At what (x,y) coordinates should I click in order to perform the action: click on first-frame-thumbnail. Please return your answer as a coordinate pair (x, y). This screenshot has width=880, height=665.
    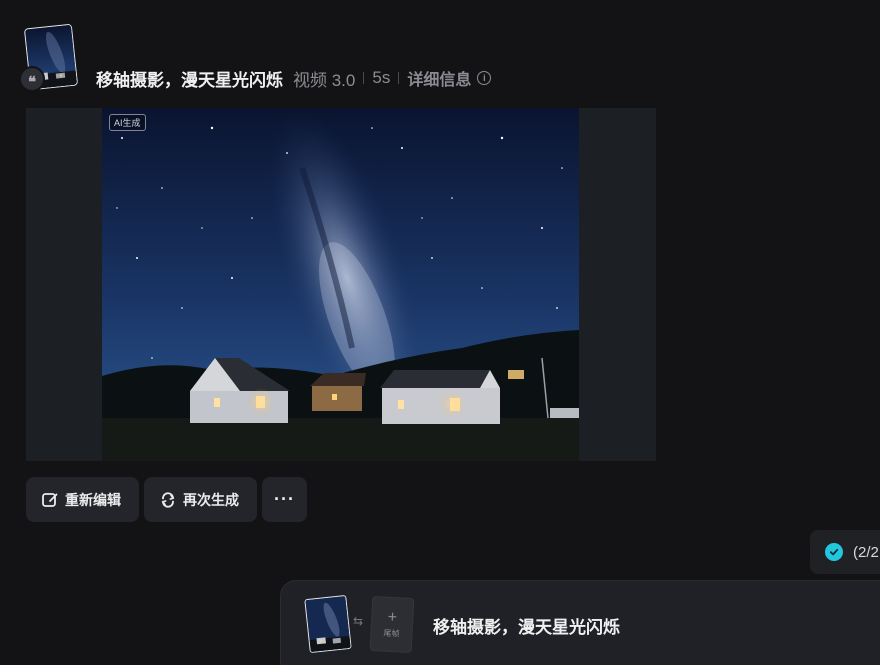
    Looking at the image, I should click on (328, 624).